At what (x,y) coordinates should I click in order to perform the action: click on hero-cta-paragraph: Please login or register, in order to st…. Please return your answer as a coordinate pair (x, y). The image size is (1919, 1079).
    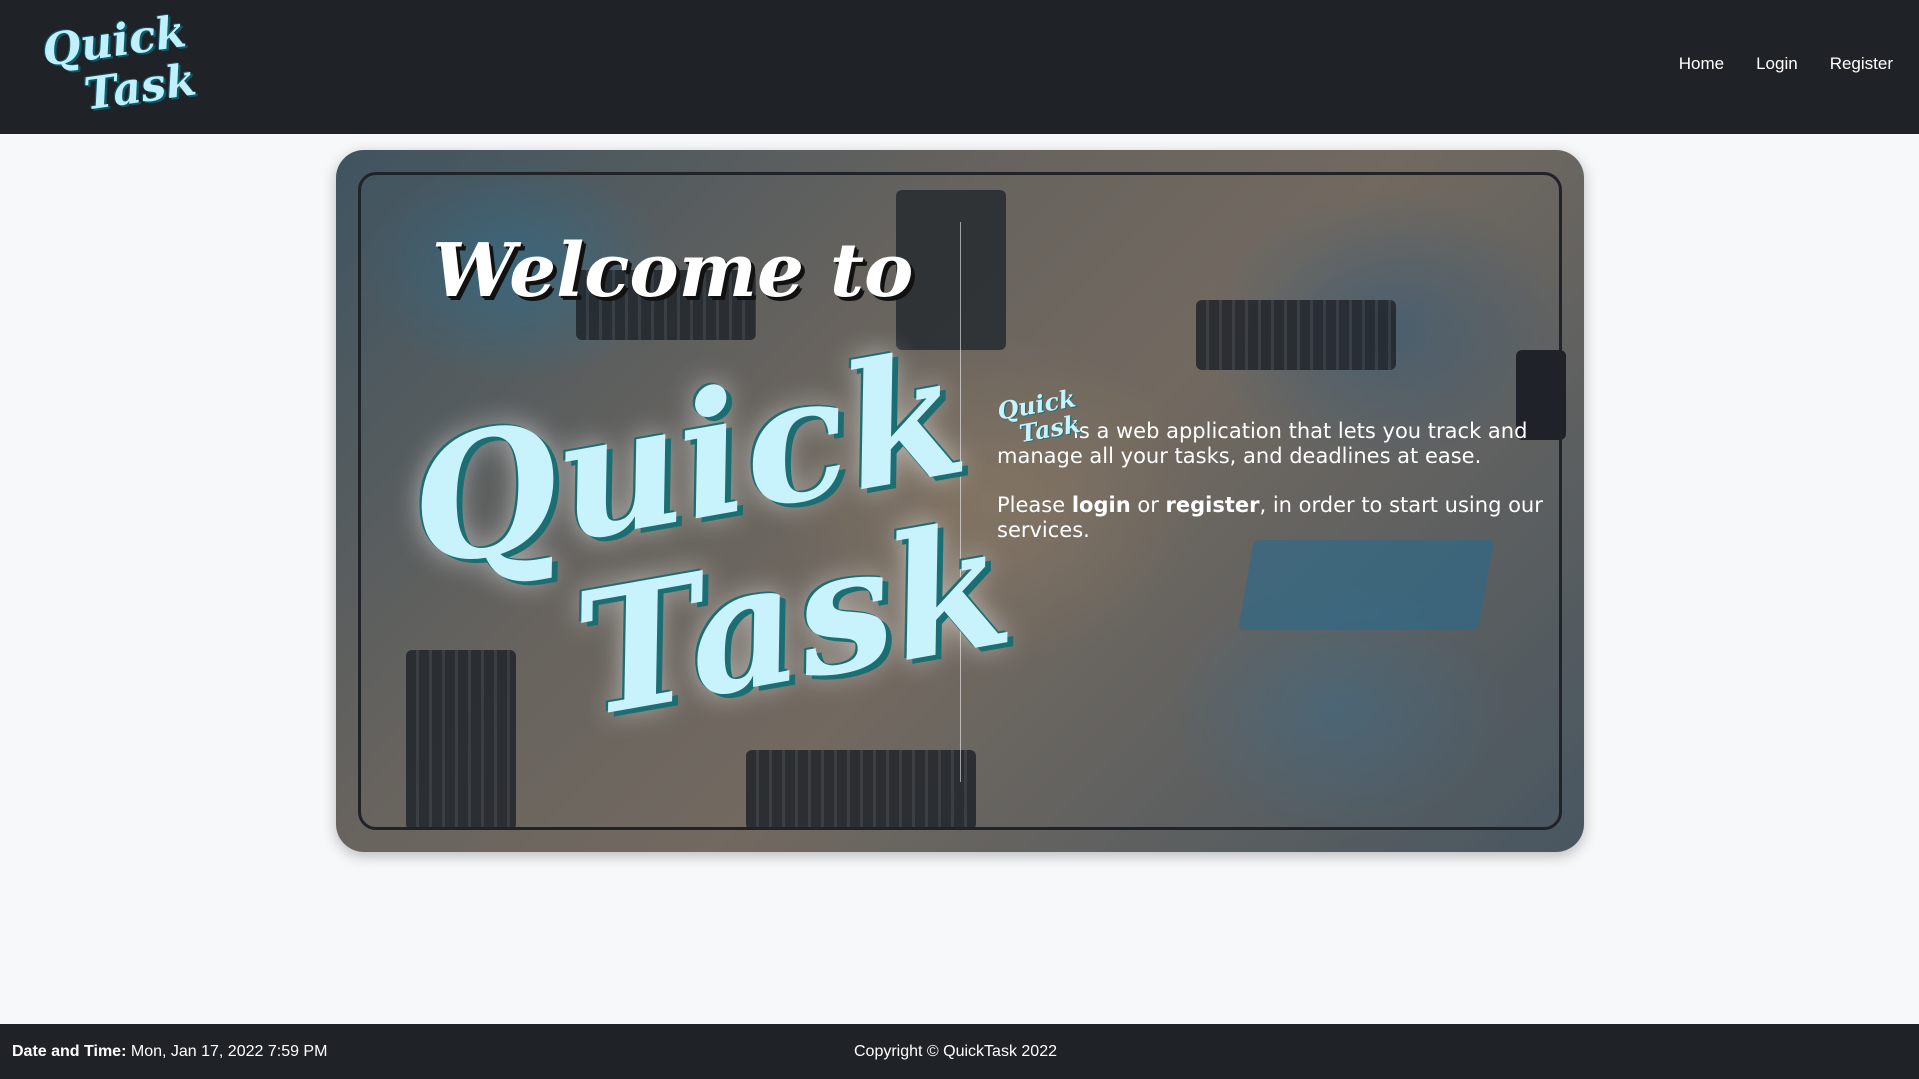
    Looking at the image, I should click on (1277, 518).